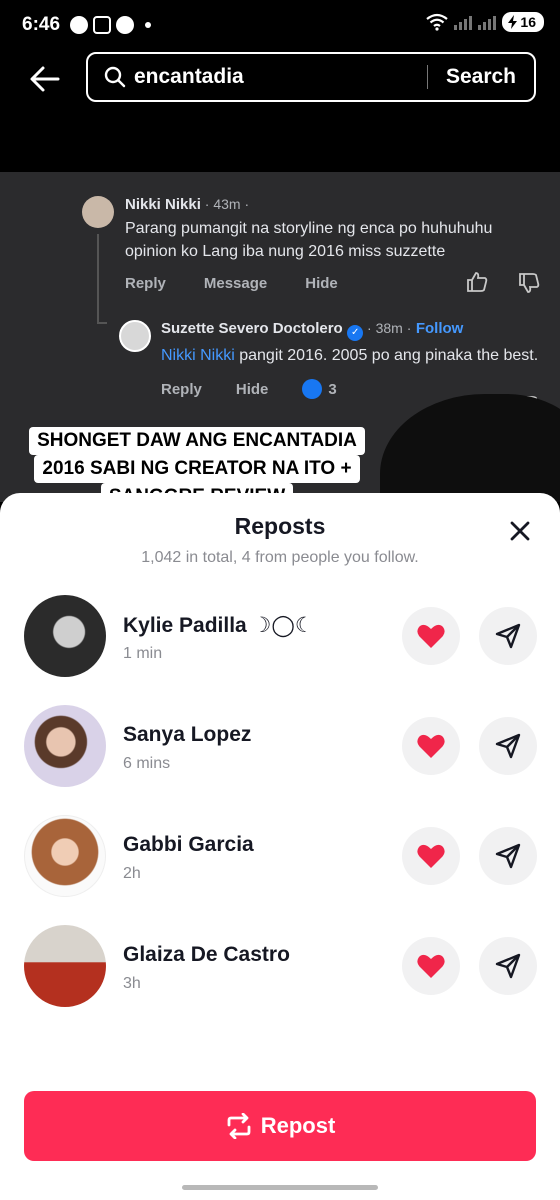  I want to click on wifi-icon, so click(437, 22).